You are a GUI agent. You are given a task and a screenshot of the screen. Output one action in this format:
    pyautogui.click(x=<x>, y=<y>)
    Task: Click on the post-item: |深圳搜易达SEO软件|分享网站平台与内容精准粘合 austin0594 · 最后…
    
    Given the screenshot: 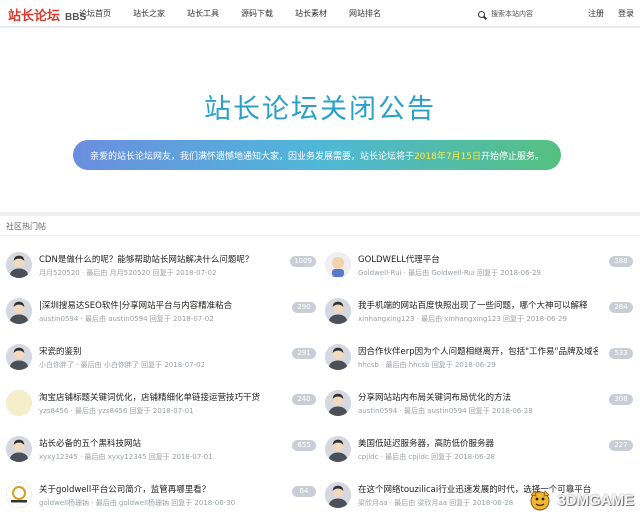 What is the action you would take?
    pyautogui.click(x=164, y=313)
    